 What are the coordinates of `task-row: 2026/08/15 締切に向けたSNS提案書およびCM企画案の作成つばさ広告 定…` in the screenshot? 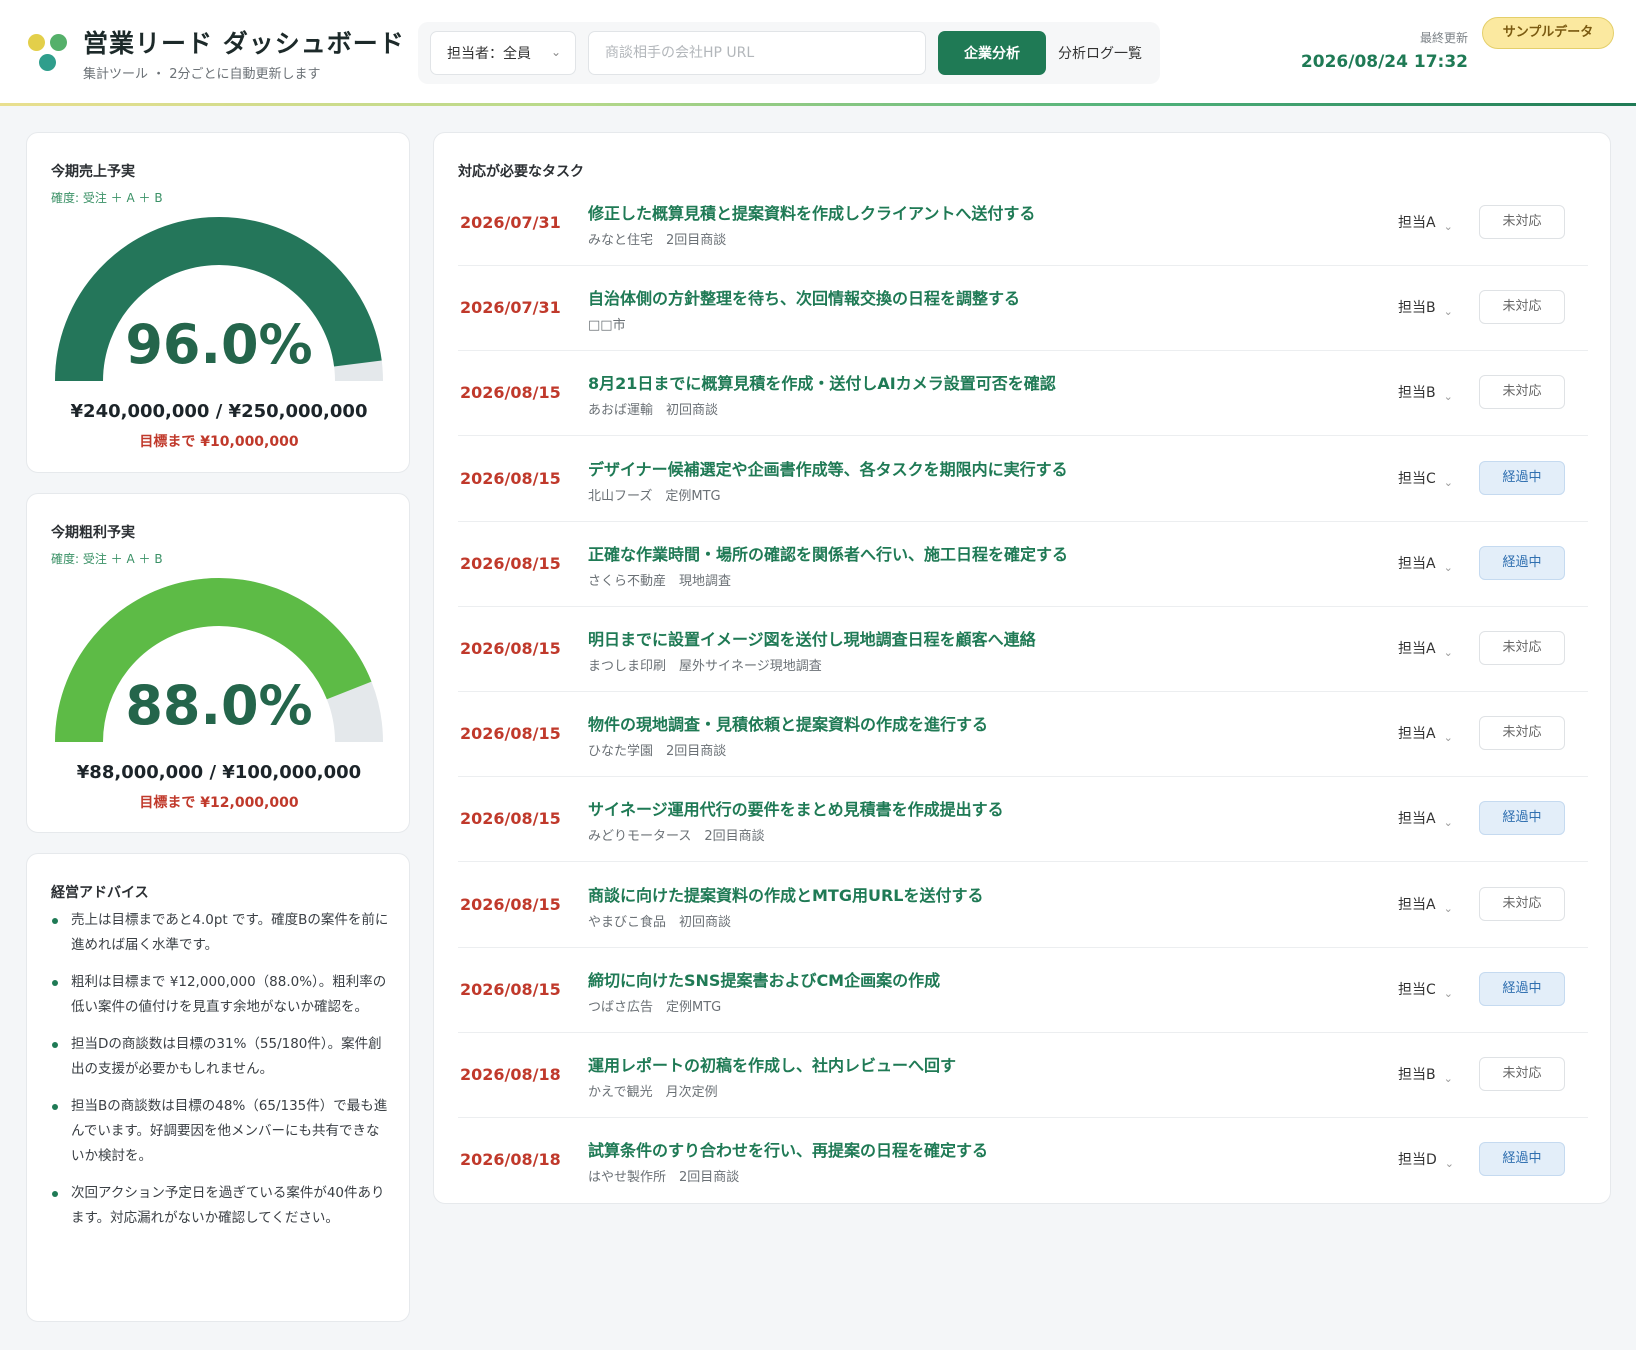 It's located at (1023, 990).